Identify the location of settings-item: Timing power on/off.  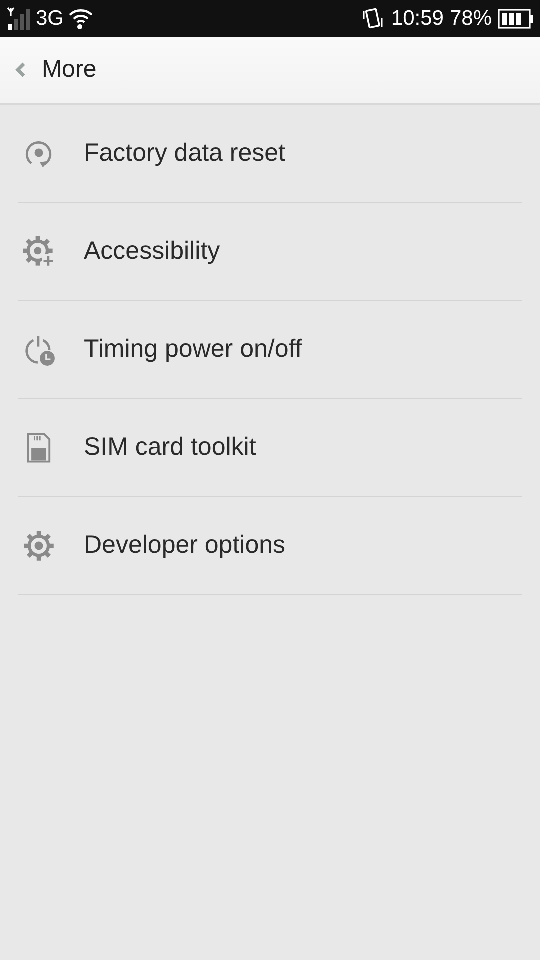
(270, 350).